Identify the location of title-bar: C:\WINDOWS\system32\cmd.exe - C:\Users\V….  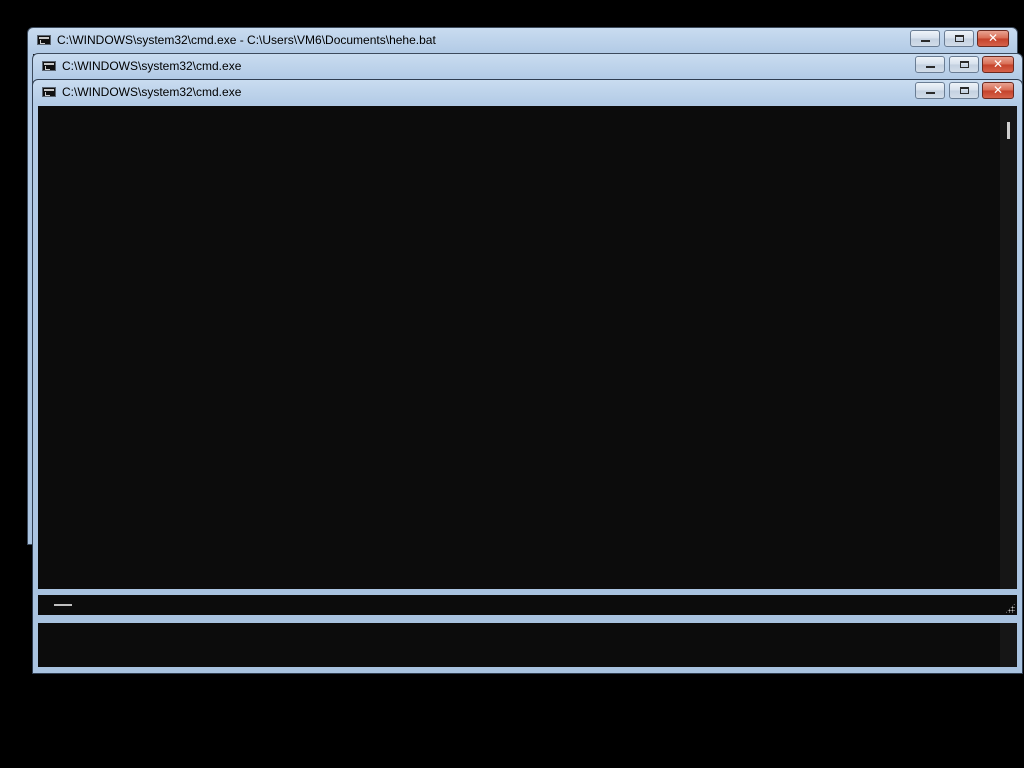
(522, 40).